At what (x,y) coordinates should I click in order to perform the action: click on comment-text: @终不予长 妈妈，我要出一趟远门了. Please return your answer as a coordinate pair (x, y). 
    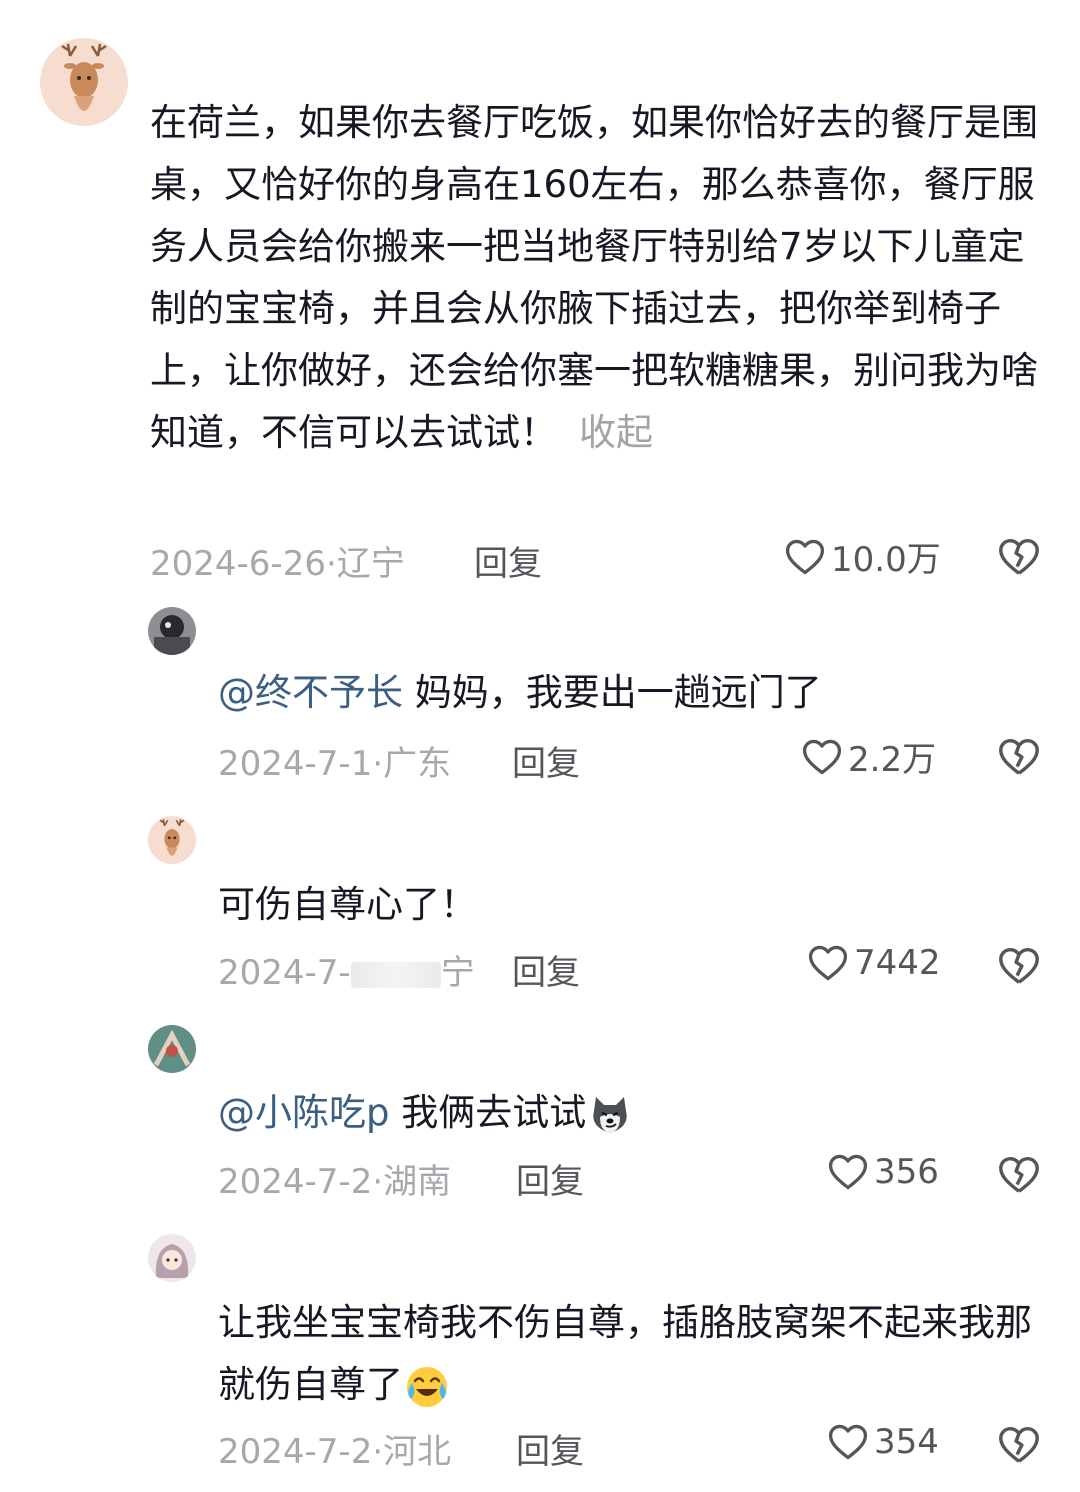
    Looking at the image, I should click on (628, 693).